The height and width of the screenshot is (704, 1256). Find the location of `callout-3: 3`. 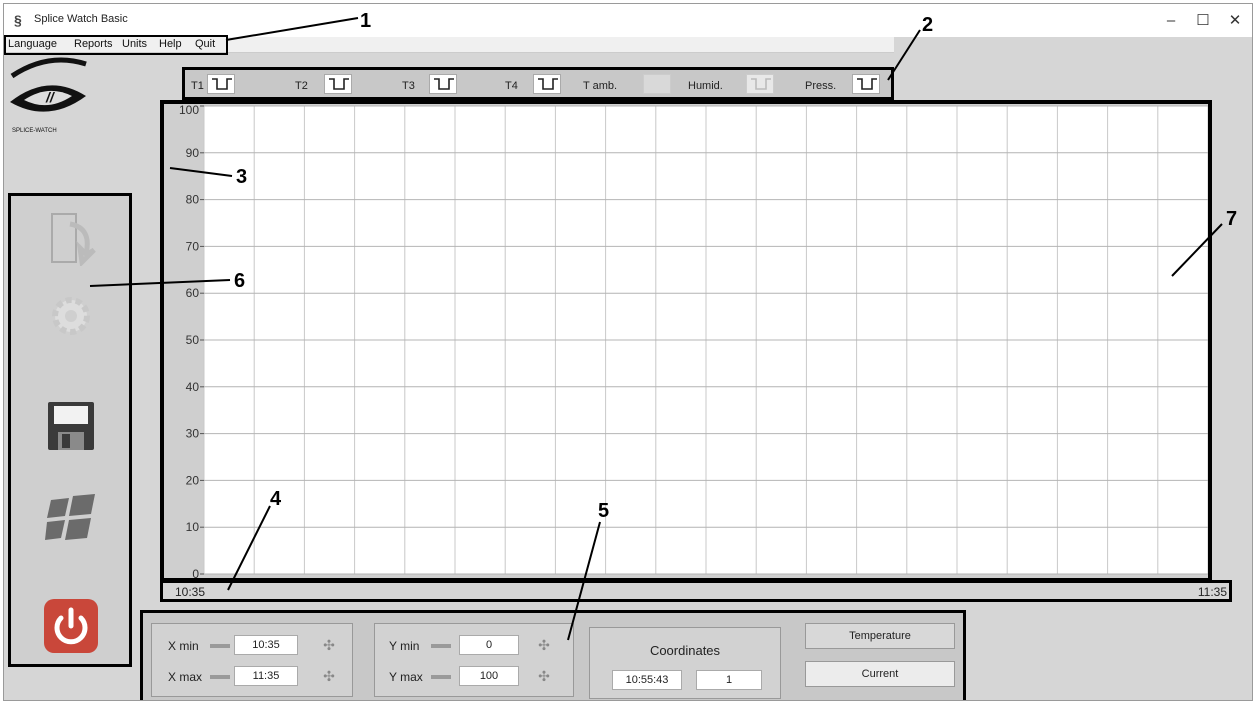

callout-3: 3 is located at coordinates (242, 177).